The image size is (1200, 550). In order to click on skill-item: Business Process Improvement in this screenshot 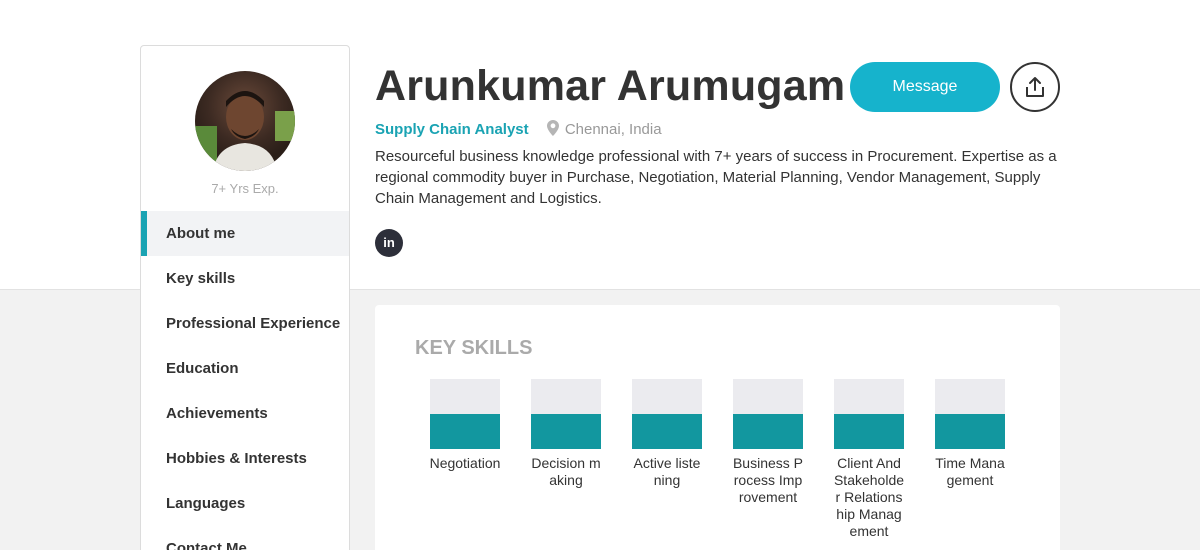, I will do `click(768, 442)`.